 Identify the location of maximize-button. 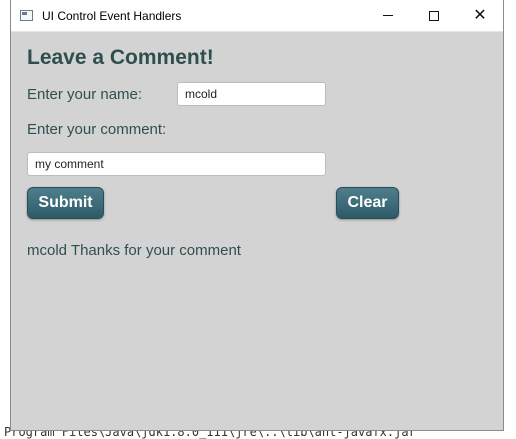
(434, 15).